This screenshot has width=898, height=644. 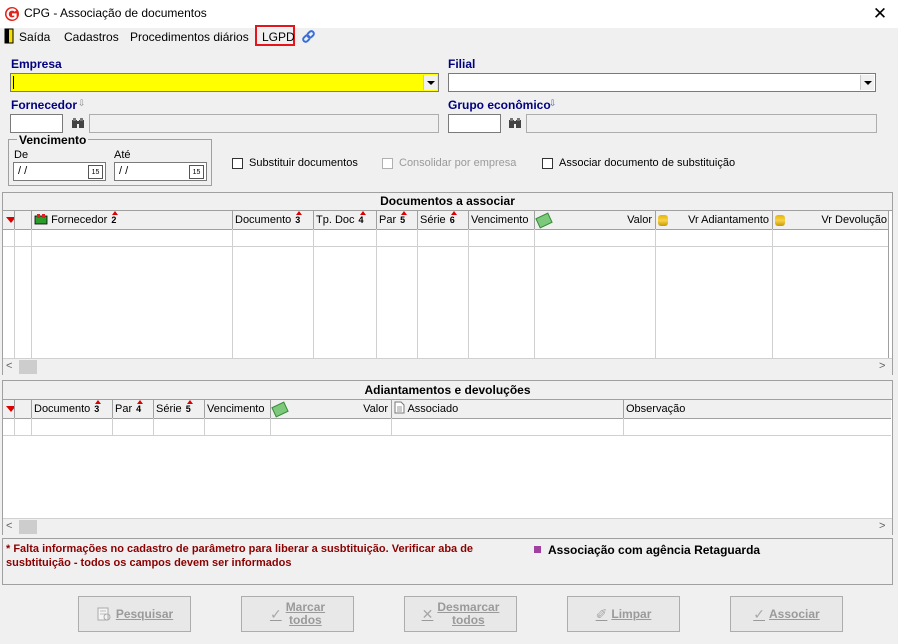 I want to click on adiantamentos-grid-title: Adiantamentos e devoluções, so click(x=447, y=390).